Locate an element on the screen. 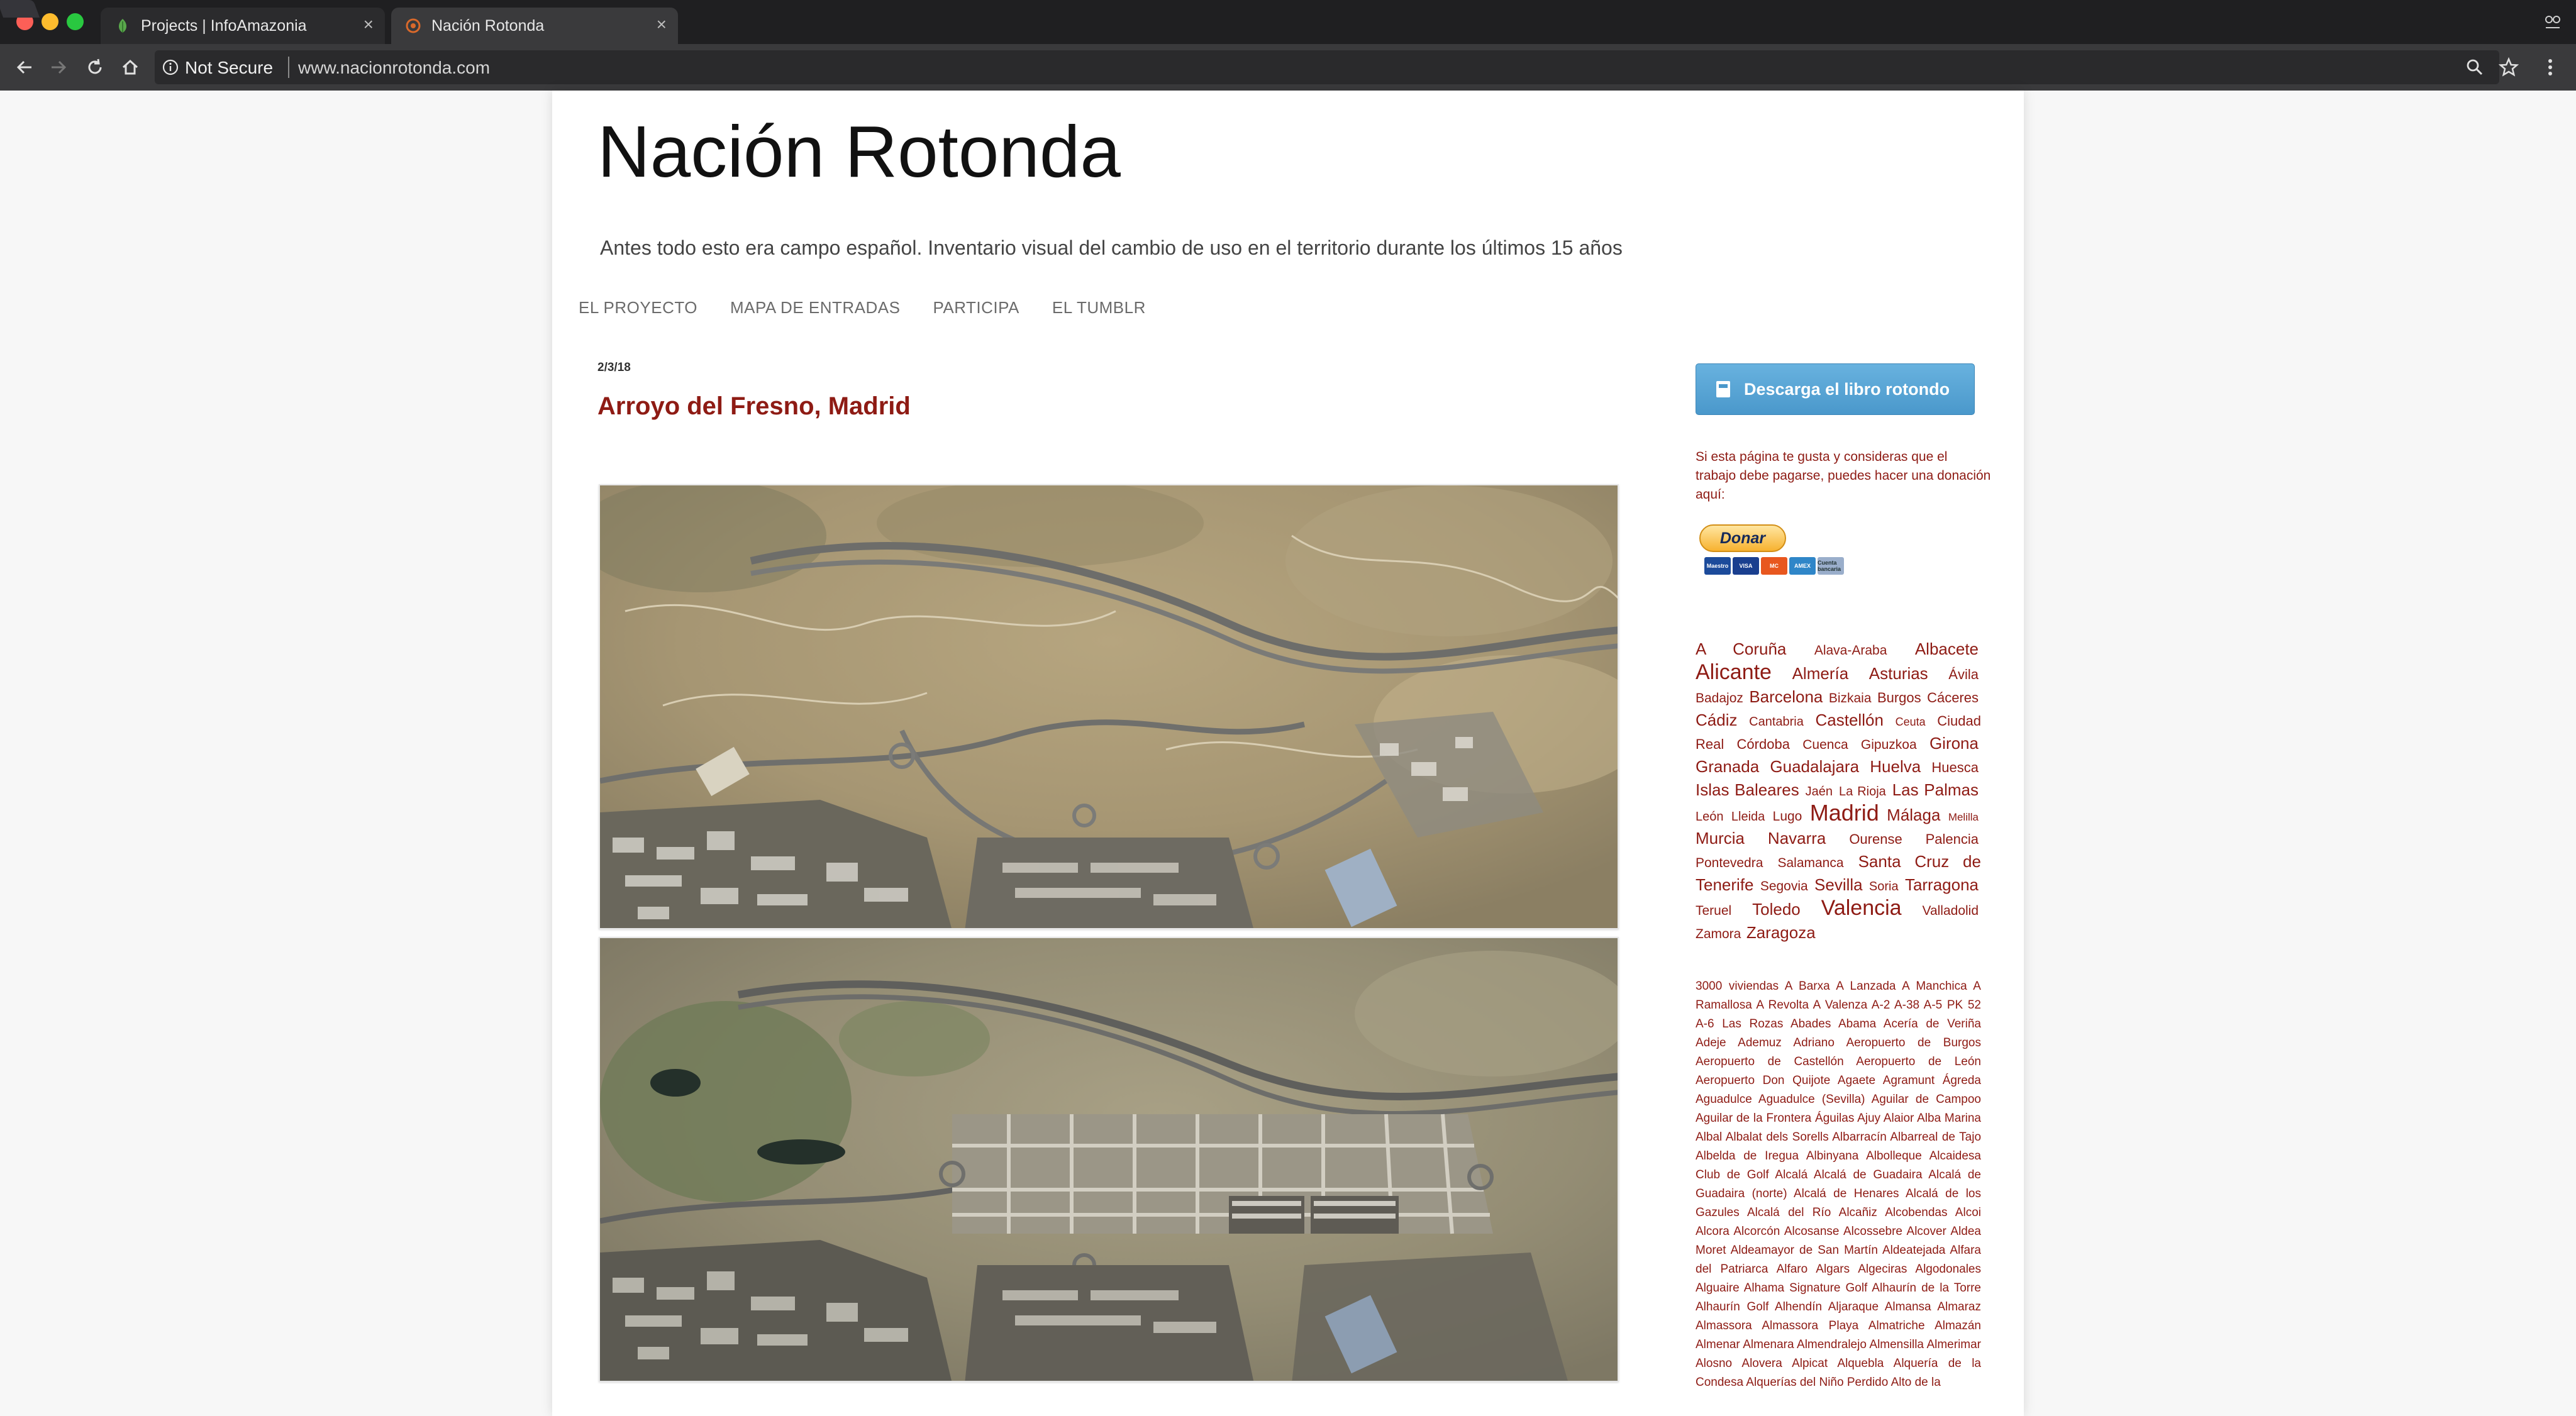 This screenshot has width=2576, height=1416. province-tag: Teruel is located at coordinates (1713, 911).